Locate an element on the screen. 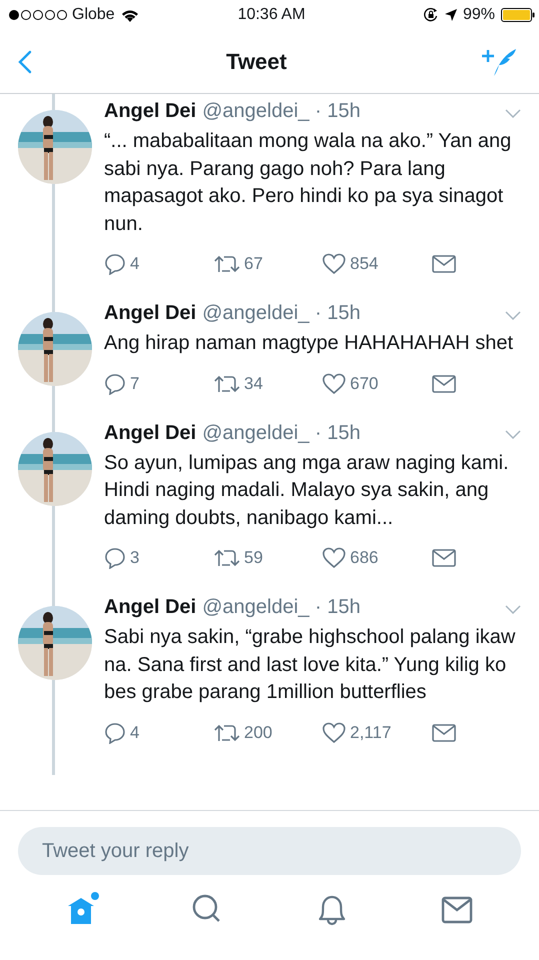 This screenshot has width=539, height=960. retweet-count: 34 is located at coordinates (253, 384).